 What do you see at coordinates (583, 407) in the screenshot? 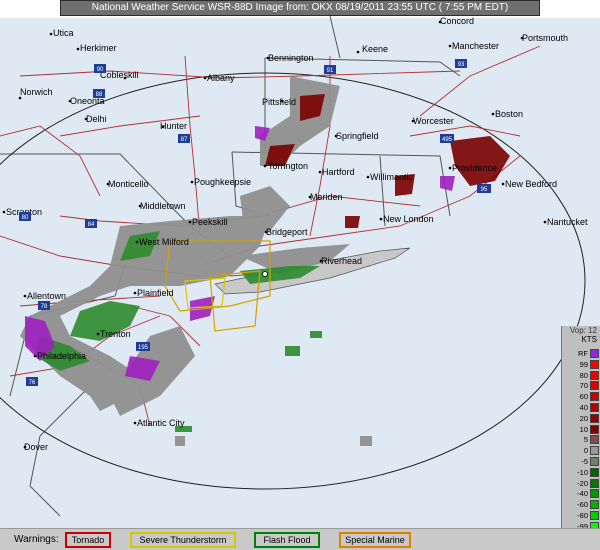
I see `legend-value-label: 40` at bounding box center [583, 407].